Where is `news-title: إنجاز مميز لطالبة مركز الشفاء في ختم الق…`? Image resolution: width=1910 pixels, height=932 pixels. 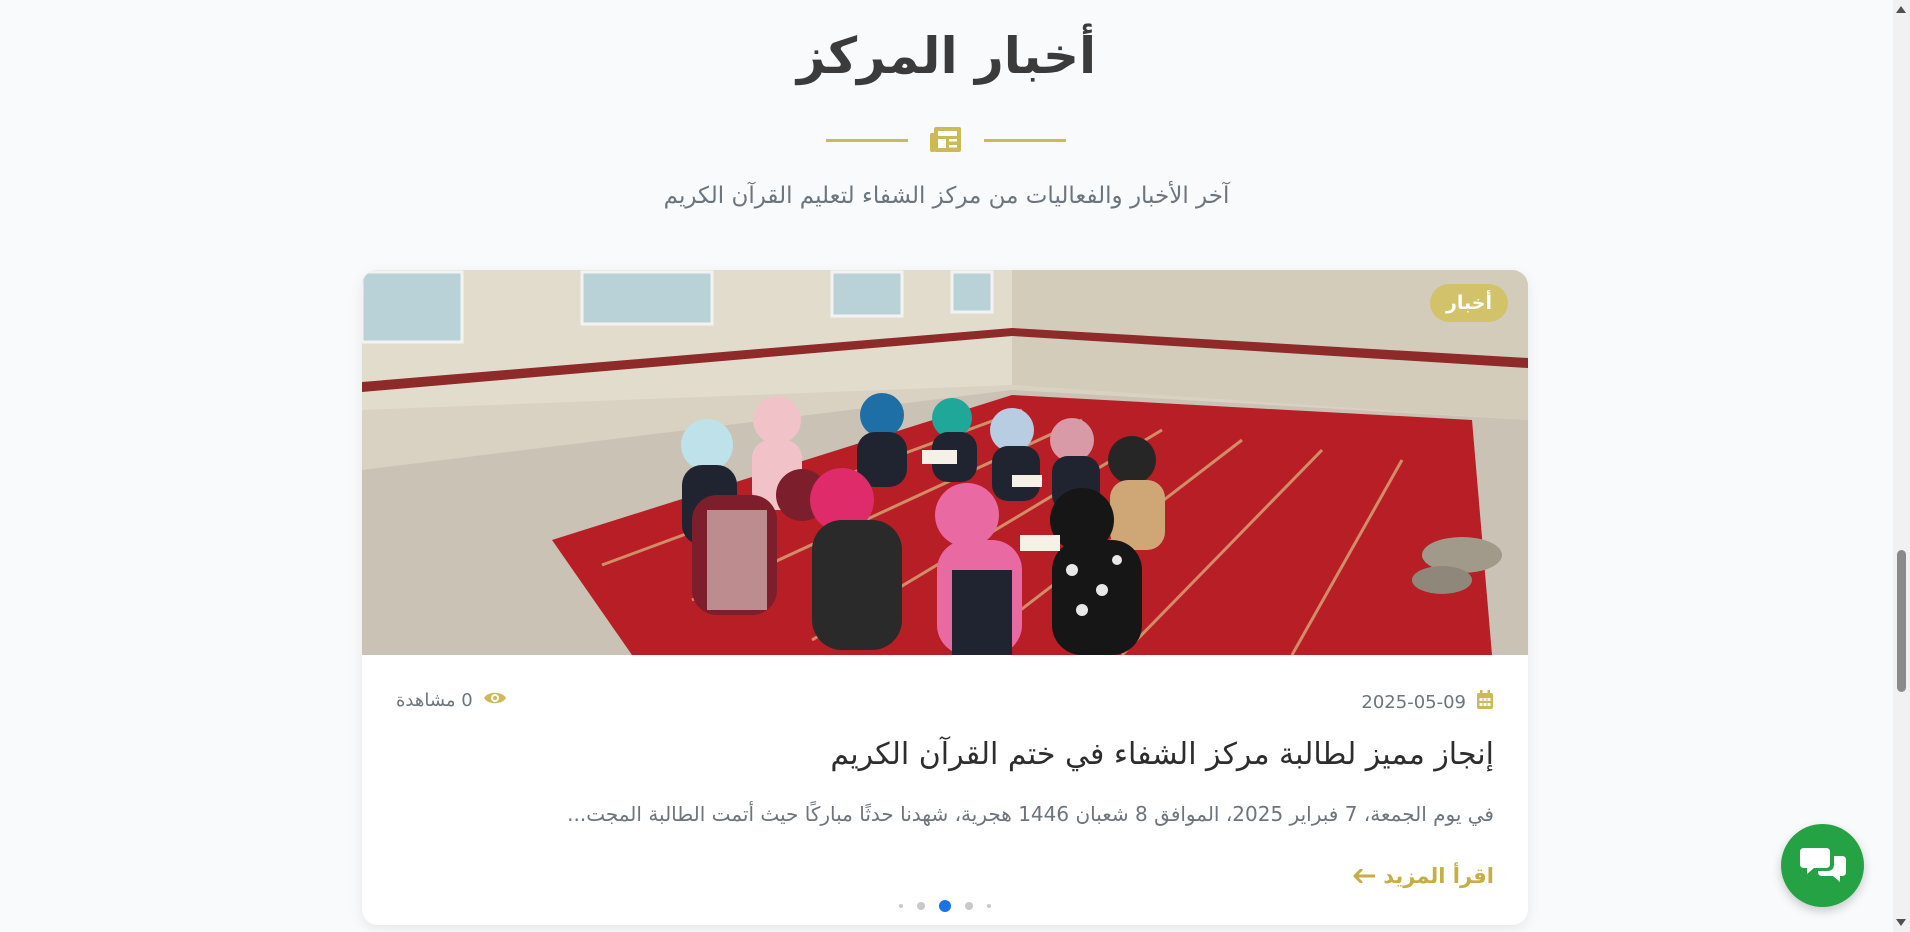 news-title: إنجاز مميز لطالبة مركز الشفاء في ختم الق… is located at coordinates (1162, 755).